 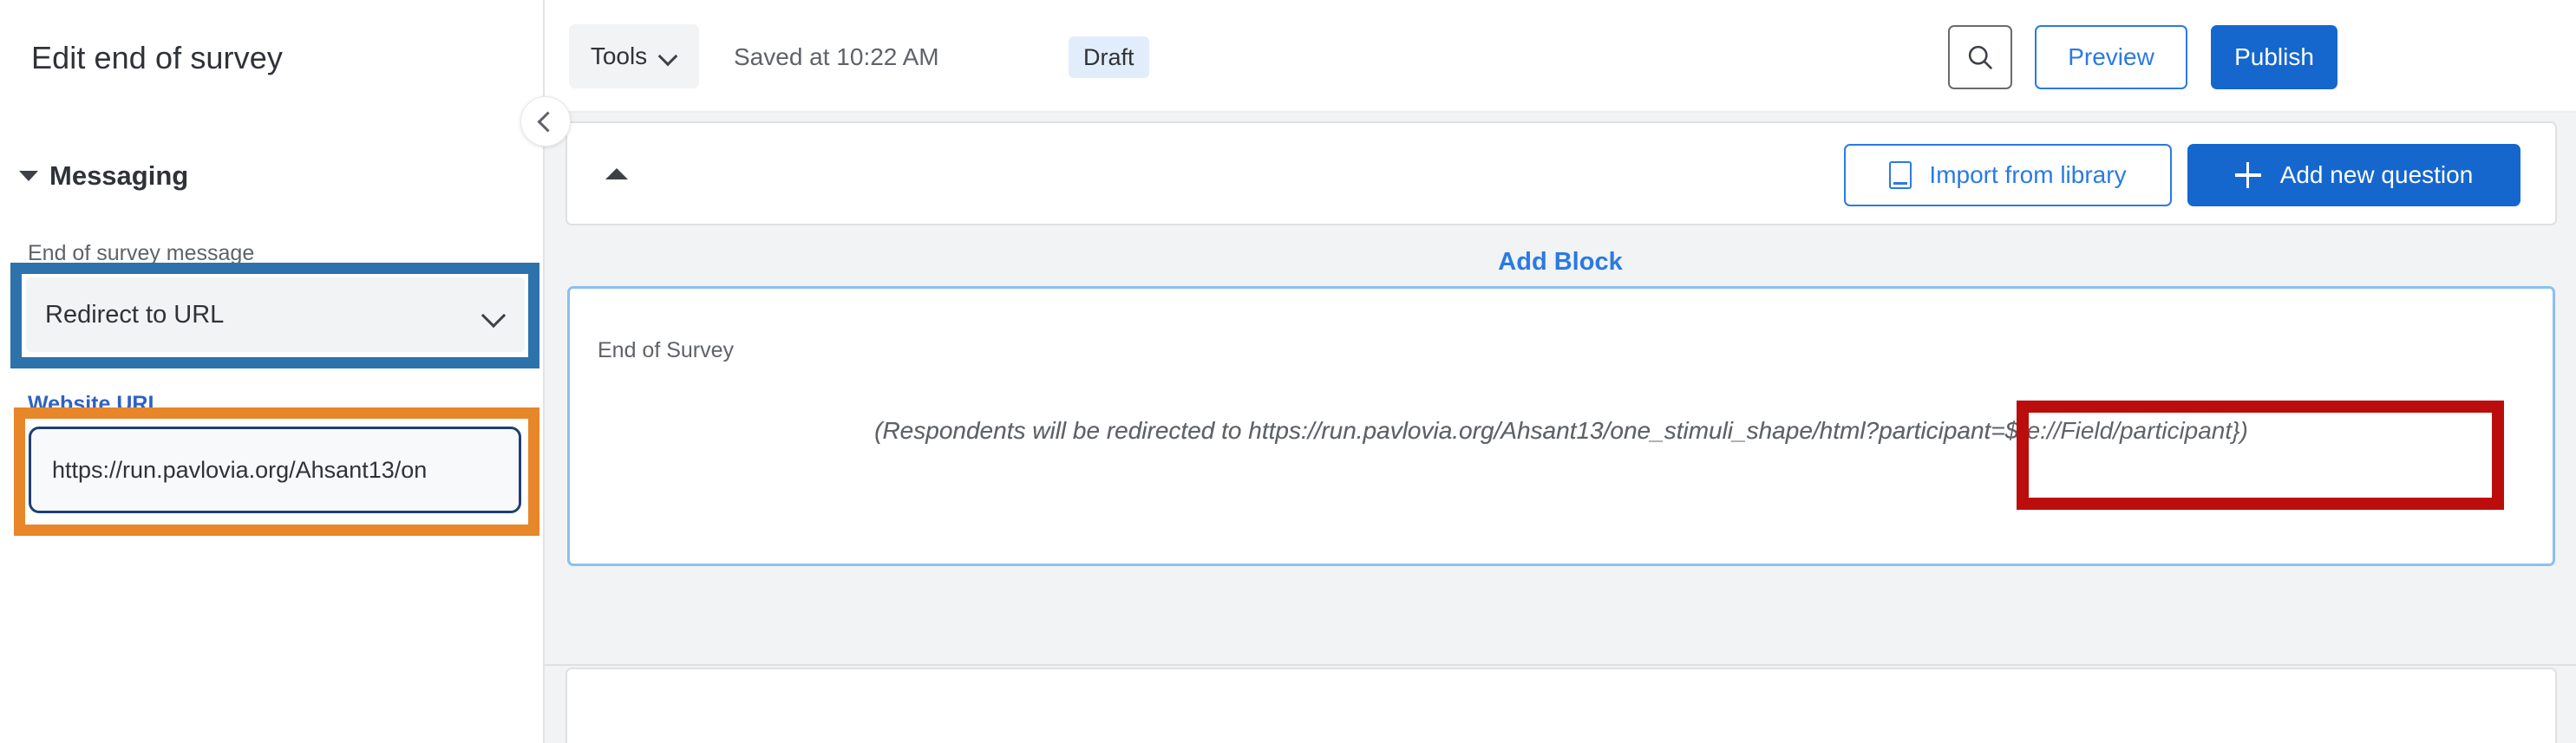 What do you see at coordinates (2274, 57) in the screenshot?
I see `publish-button: Publish` at bounding box center [2274, 57].